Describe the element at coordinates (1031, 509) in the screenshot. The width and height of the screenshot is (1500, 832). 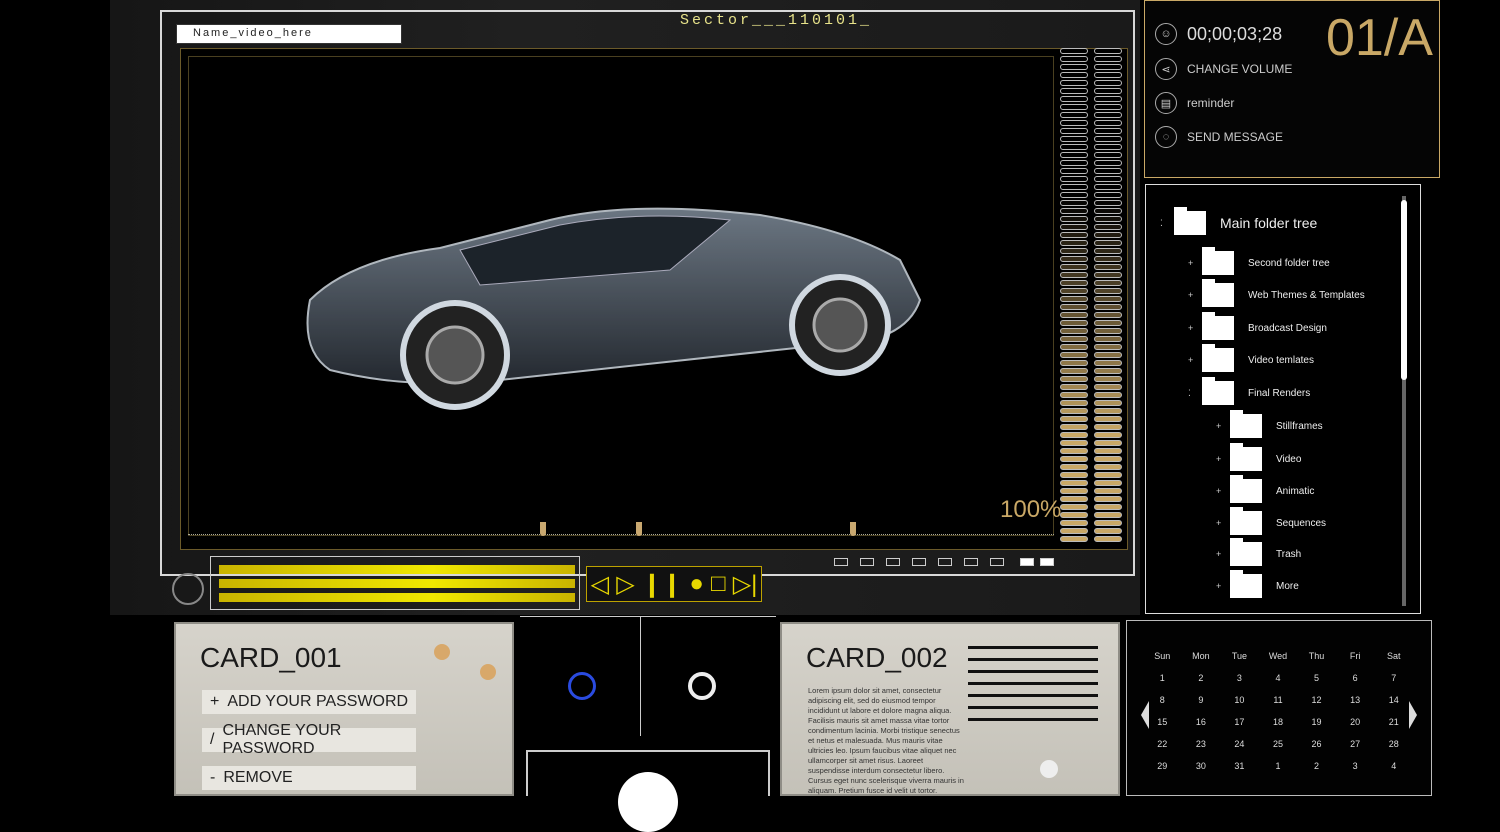
I see `zoom-label: 100%` at that location.